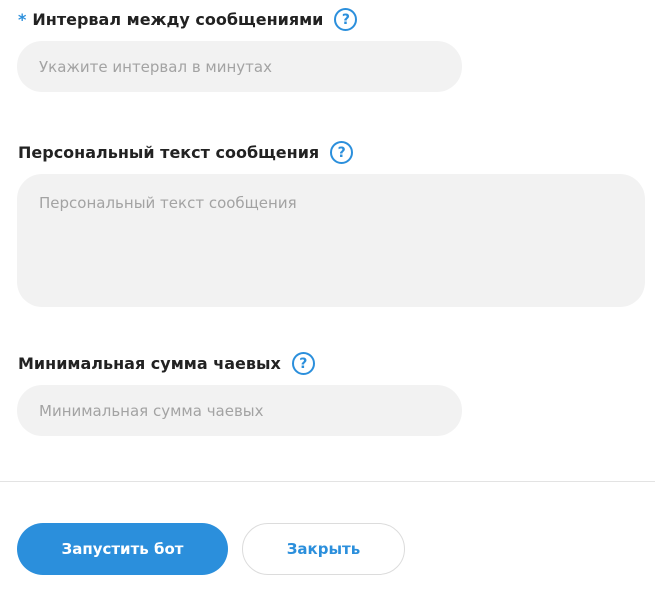 The height and width of the screenshot is (590, 655). Describe the element at coordinates (149, 363) in the screenshot. I see `min-tip-label-text: Минимальная сумма чаевых` at that location.